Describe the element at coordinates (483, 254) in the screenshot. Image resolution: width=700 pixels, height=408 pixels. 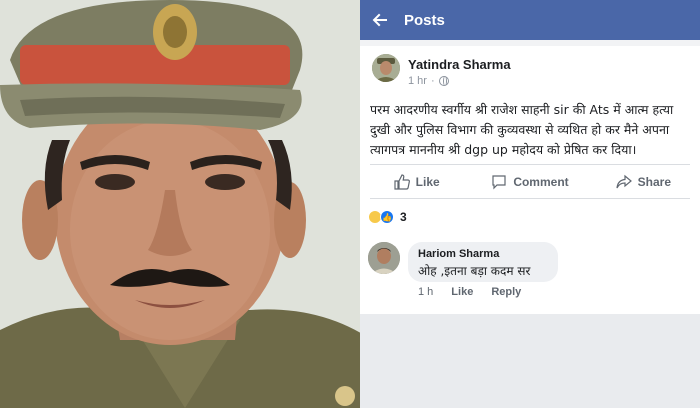
I see `commenter-name: Hariom Sharma` at that location.